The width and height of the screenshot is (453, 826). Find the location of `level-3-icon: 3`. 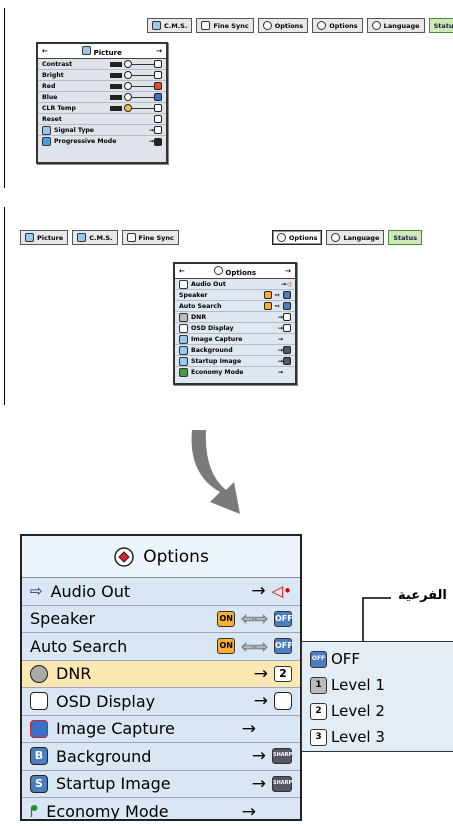

level-3-icon: 3 is located at coordinates (318, 737).